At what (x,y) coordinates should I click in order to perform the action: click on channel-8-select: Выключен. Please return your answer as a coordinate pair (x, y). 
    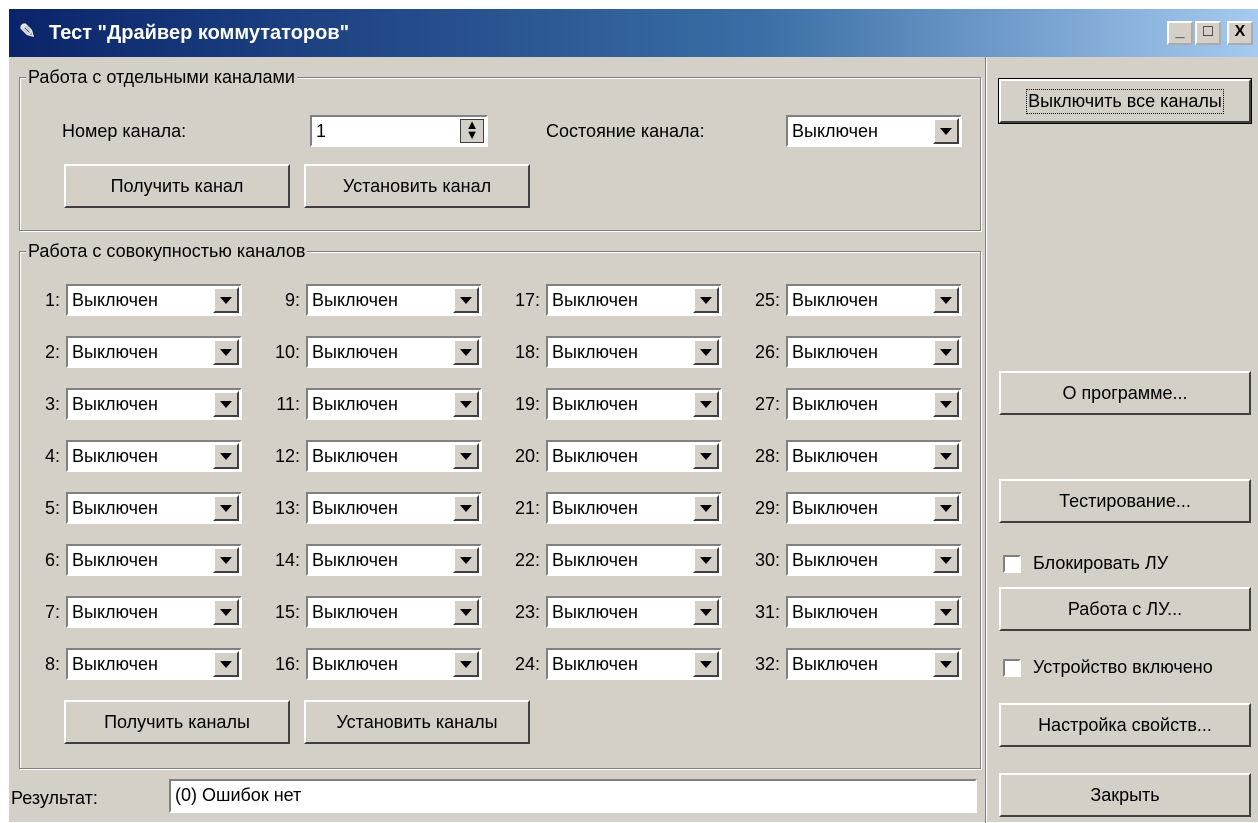
    Looking at the image, I should click on (154, 664).